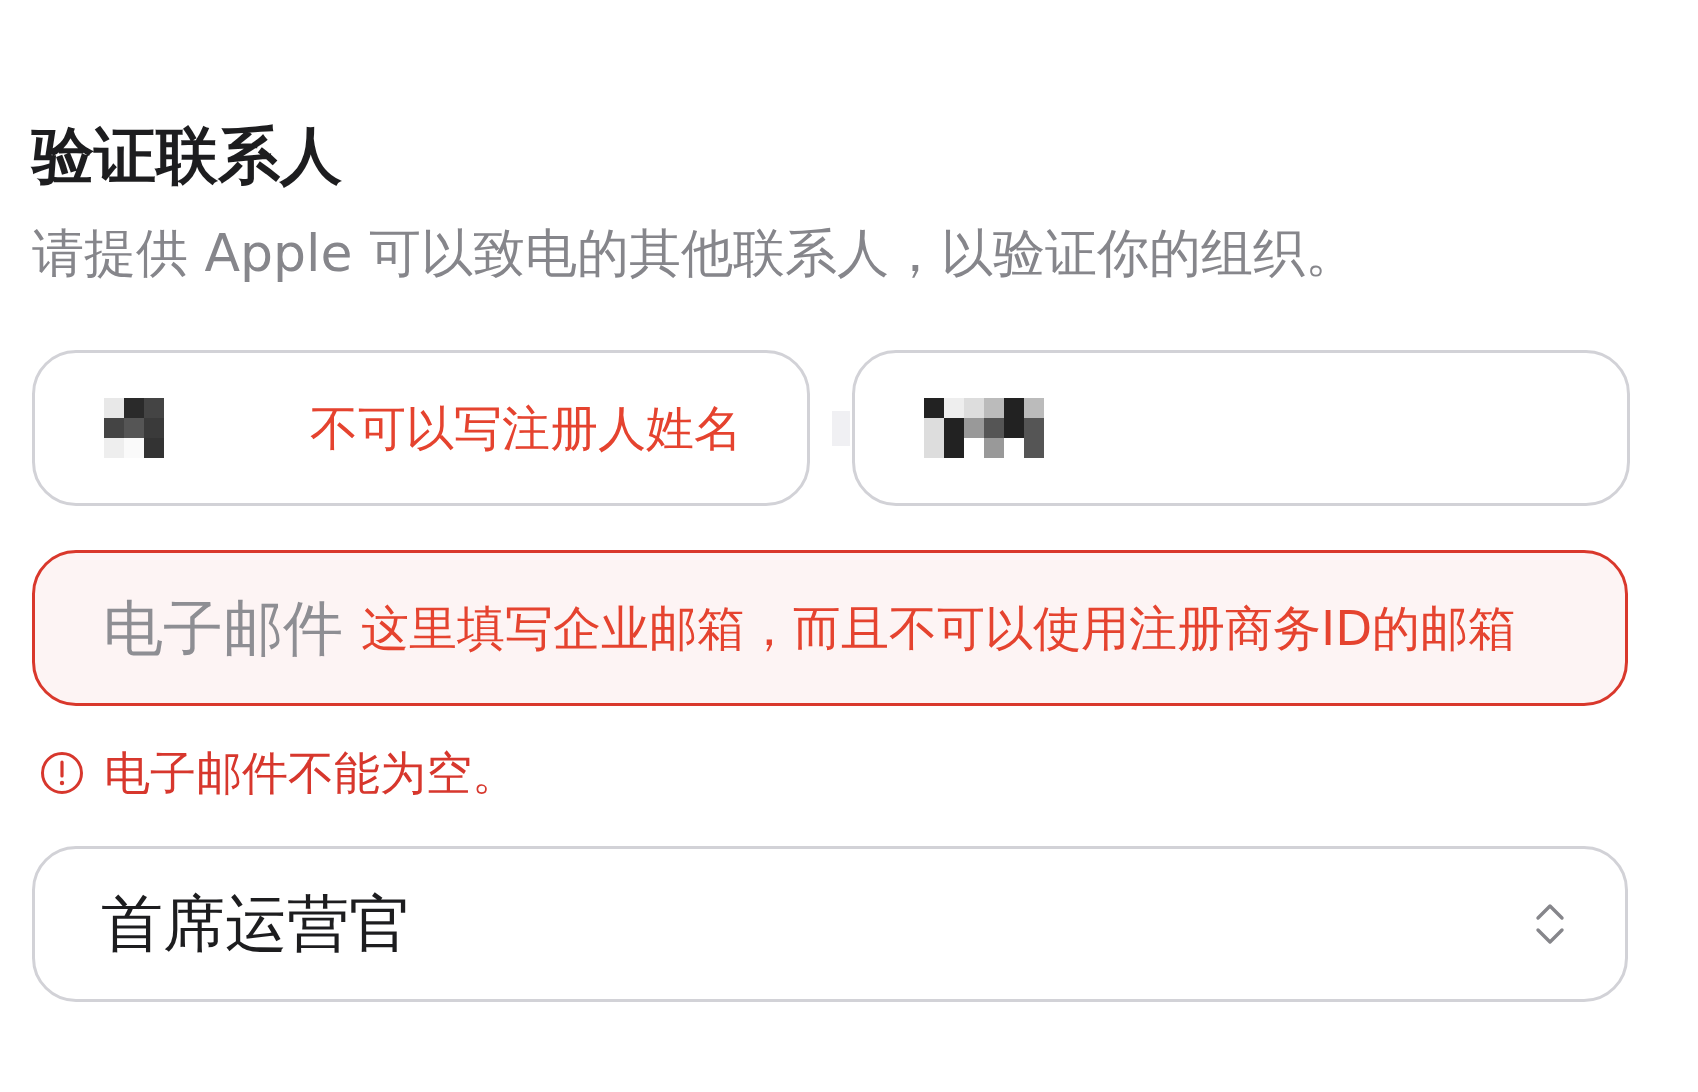 The width and height of the screenshot is (1698, 1092). Describe the element at coordinates (1550, 924) in the screenshot. I see `chevron-up-down-icon` at that location.